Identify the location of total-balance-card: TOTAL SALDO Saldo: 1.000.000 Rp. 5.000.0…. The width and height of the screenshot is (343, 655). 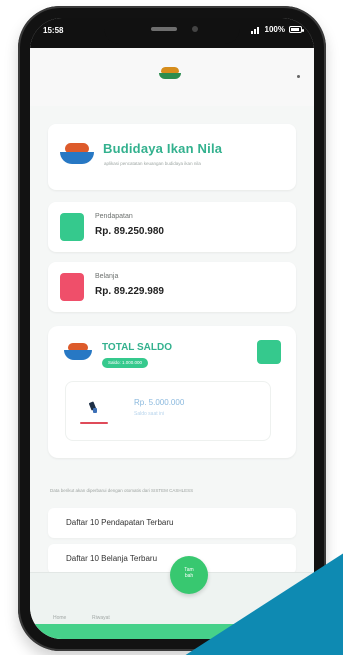
(172, 392).